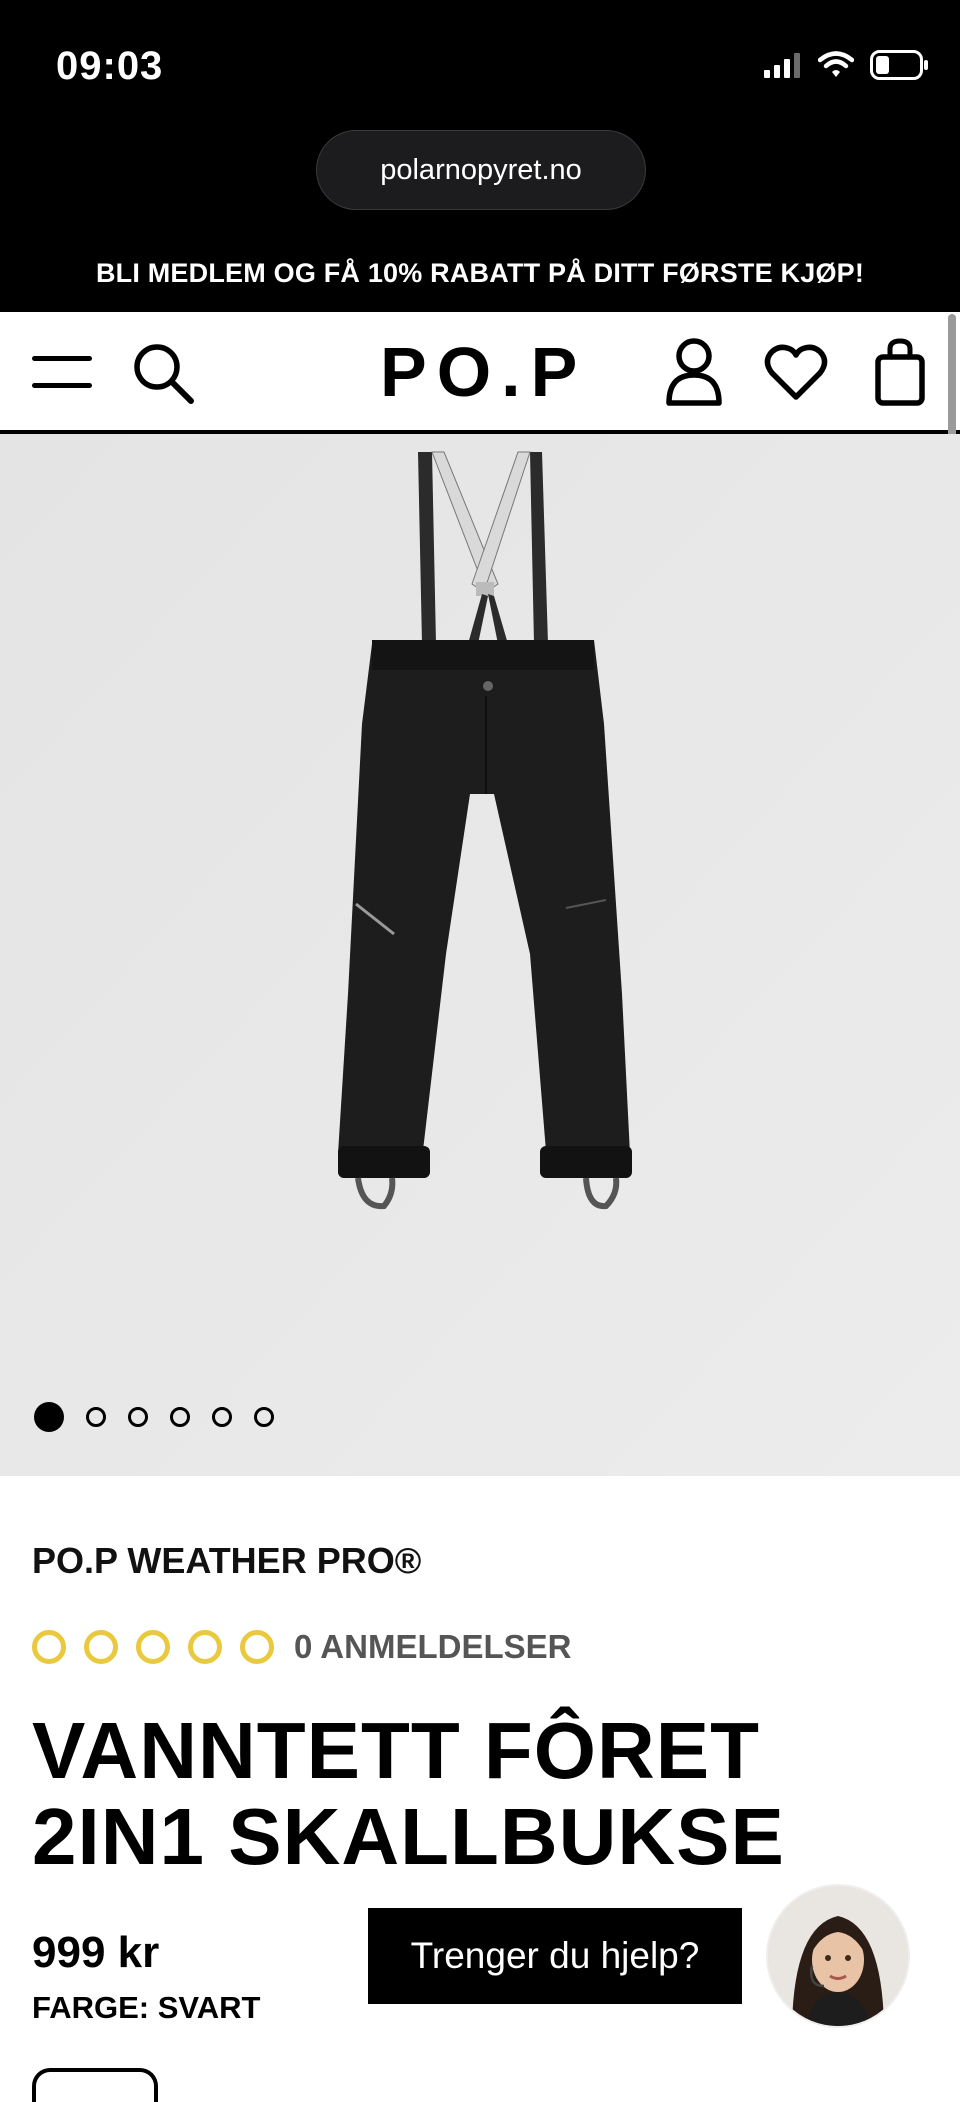  I want to click on product-rating: 0 ANMELDELSER, so click(301, 1647).